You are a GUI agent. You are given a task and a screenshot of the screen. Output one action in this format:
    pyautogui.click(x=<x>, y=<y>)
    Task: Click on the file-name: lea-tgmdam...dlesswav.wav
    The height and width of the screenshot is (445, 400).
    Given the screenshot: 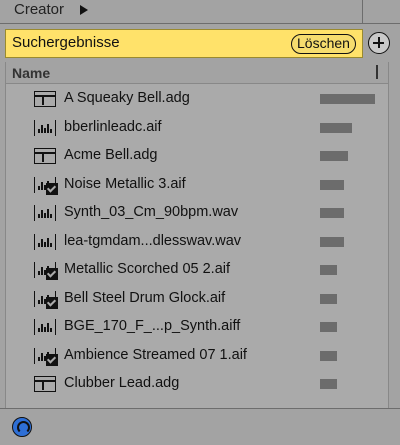 What is the action you would take?
    pyautogui.click(x=153, y=240)
    